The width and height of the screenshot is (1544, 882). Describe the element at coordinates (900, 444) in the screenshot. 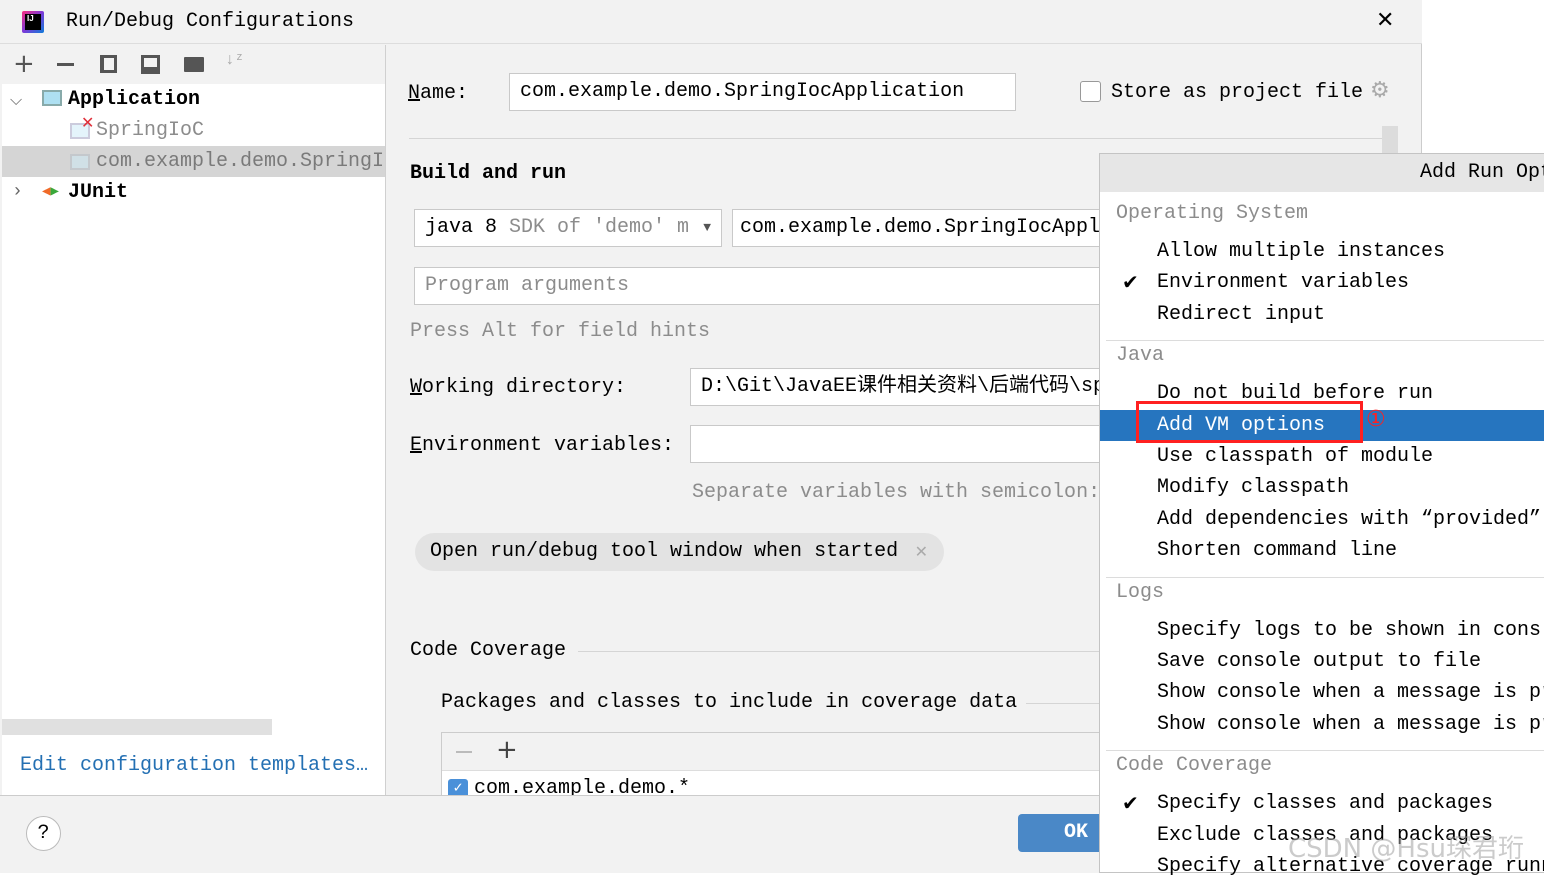

I see `environment-variables-input` at that location.